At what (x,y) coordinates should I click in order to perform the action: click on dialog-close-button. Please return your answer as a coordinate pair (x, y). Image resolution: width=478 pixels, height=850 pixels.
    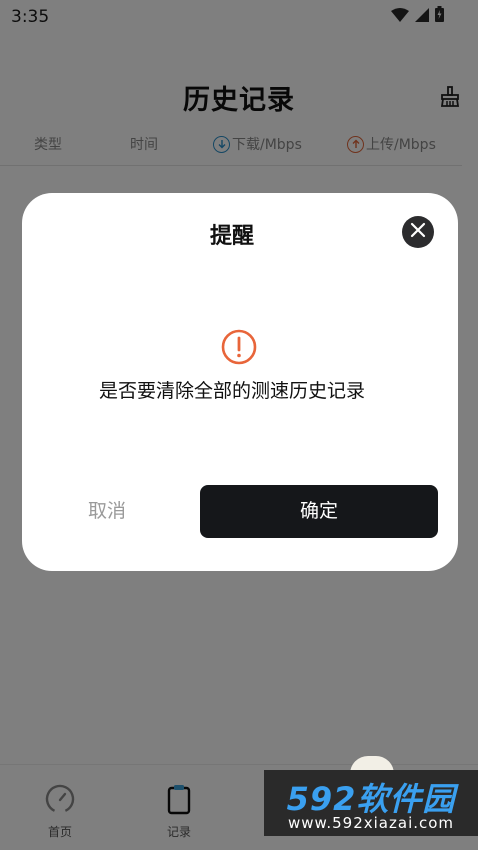
    Looking at the image, I should click on (418, 232).